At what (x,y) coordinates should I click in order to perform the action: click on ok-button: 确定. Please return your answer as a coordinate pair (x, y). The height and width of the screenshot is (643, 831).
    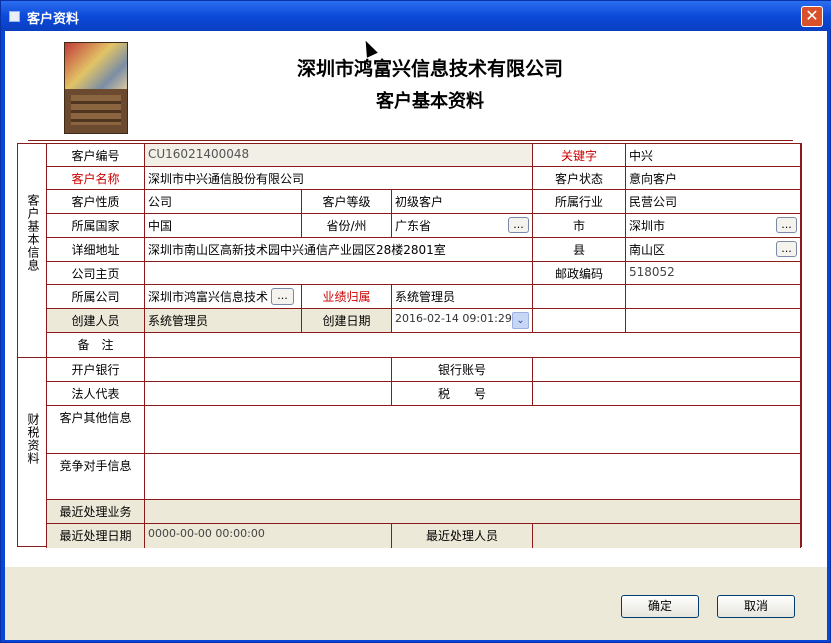
    Looking at the image, I should click on (660, 606).